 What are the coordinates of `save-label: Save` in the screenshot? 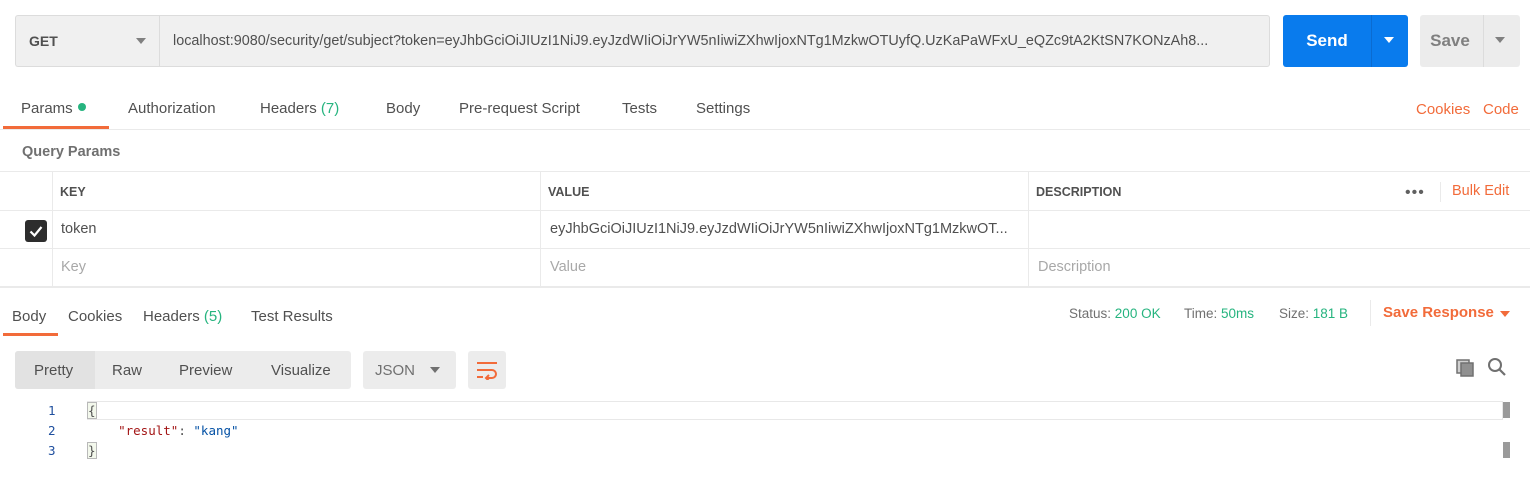 It's located at (1450, 40).